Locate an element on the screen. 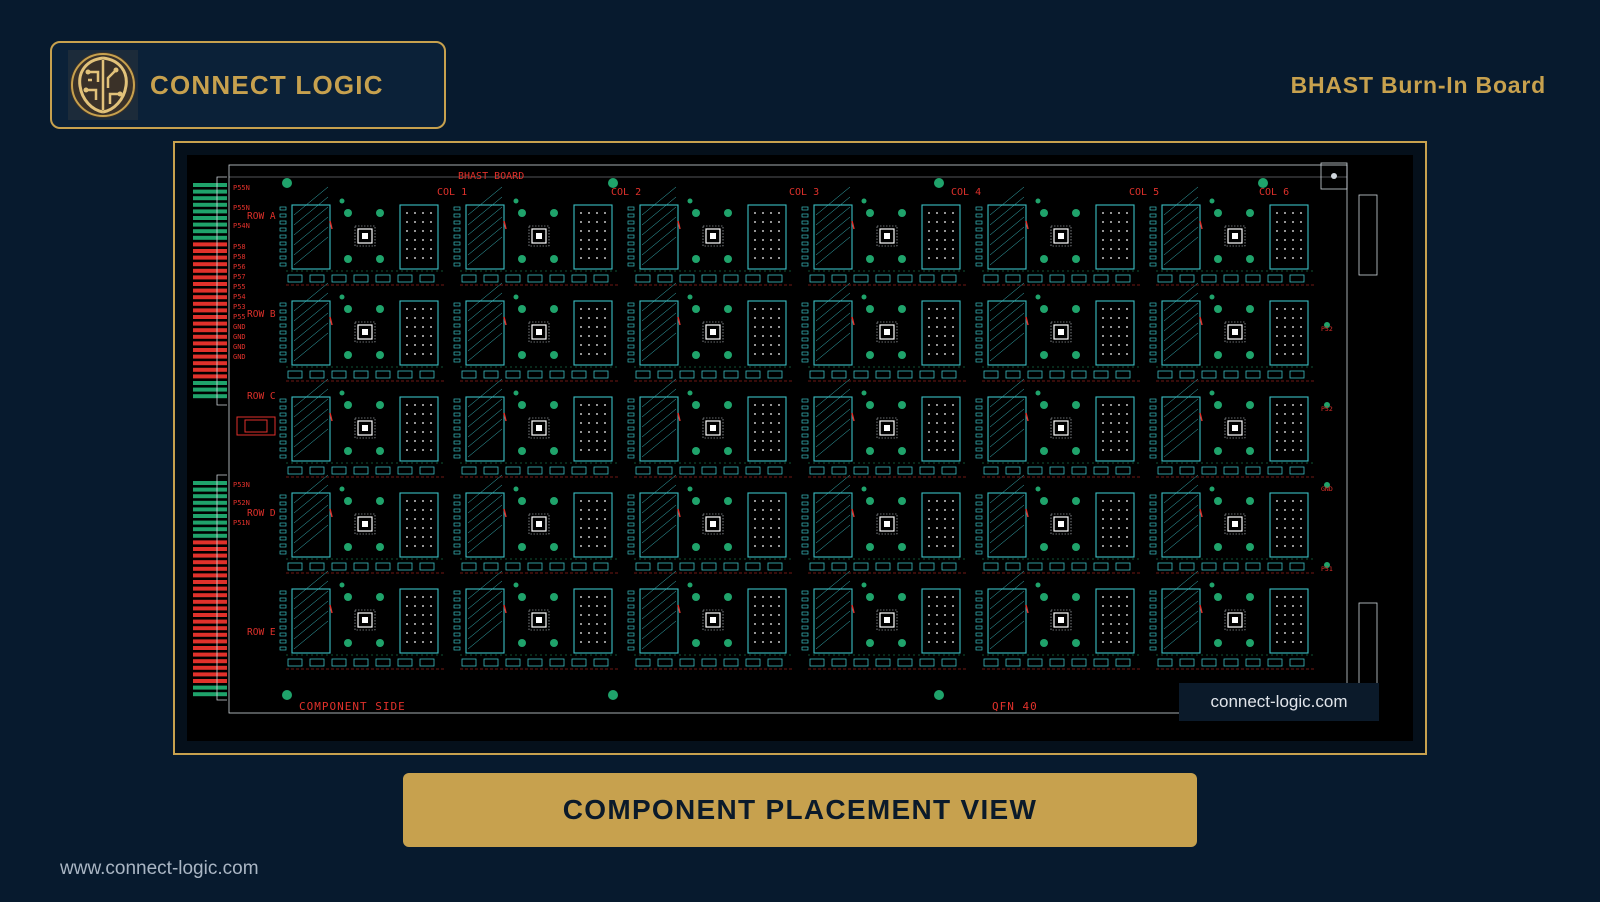 This screenshot has height=902, width=1600. board-title: BHAST Burn-In Board is located at coordinates (1418, 85).